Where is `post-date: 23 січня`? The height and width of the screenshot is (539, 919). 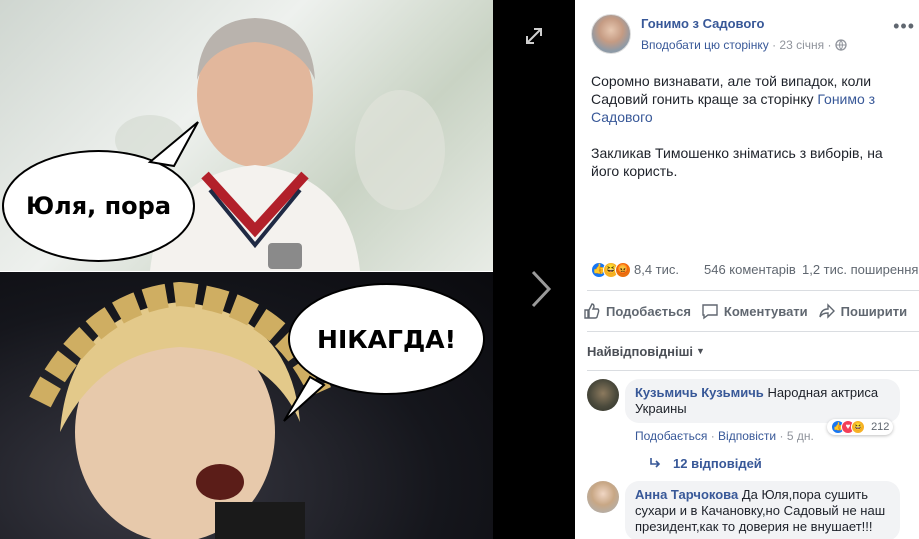
post-date: 23 січня is located at coordinates (801, 45).